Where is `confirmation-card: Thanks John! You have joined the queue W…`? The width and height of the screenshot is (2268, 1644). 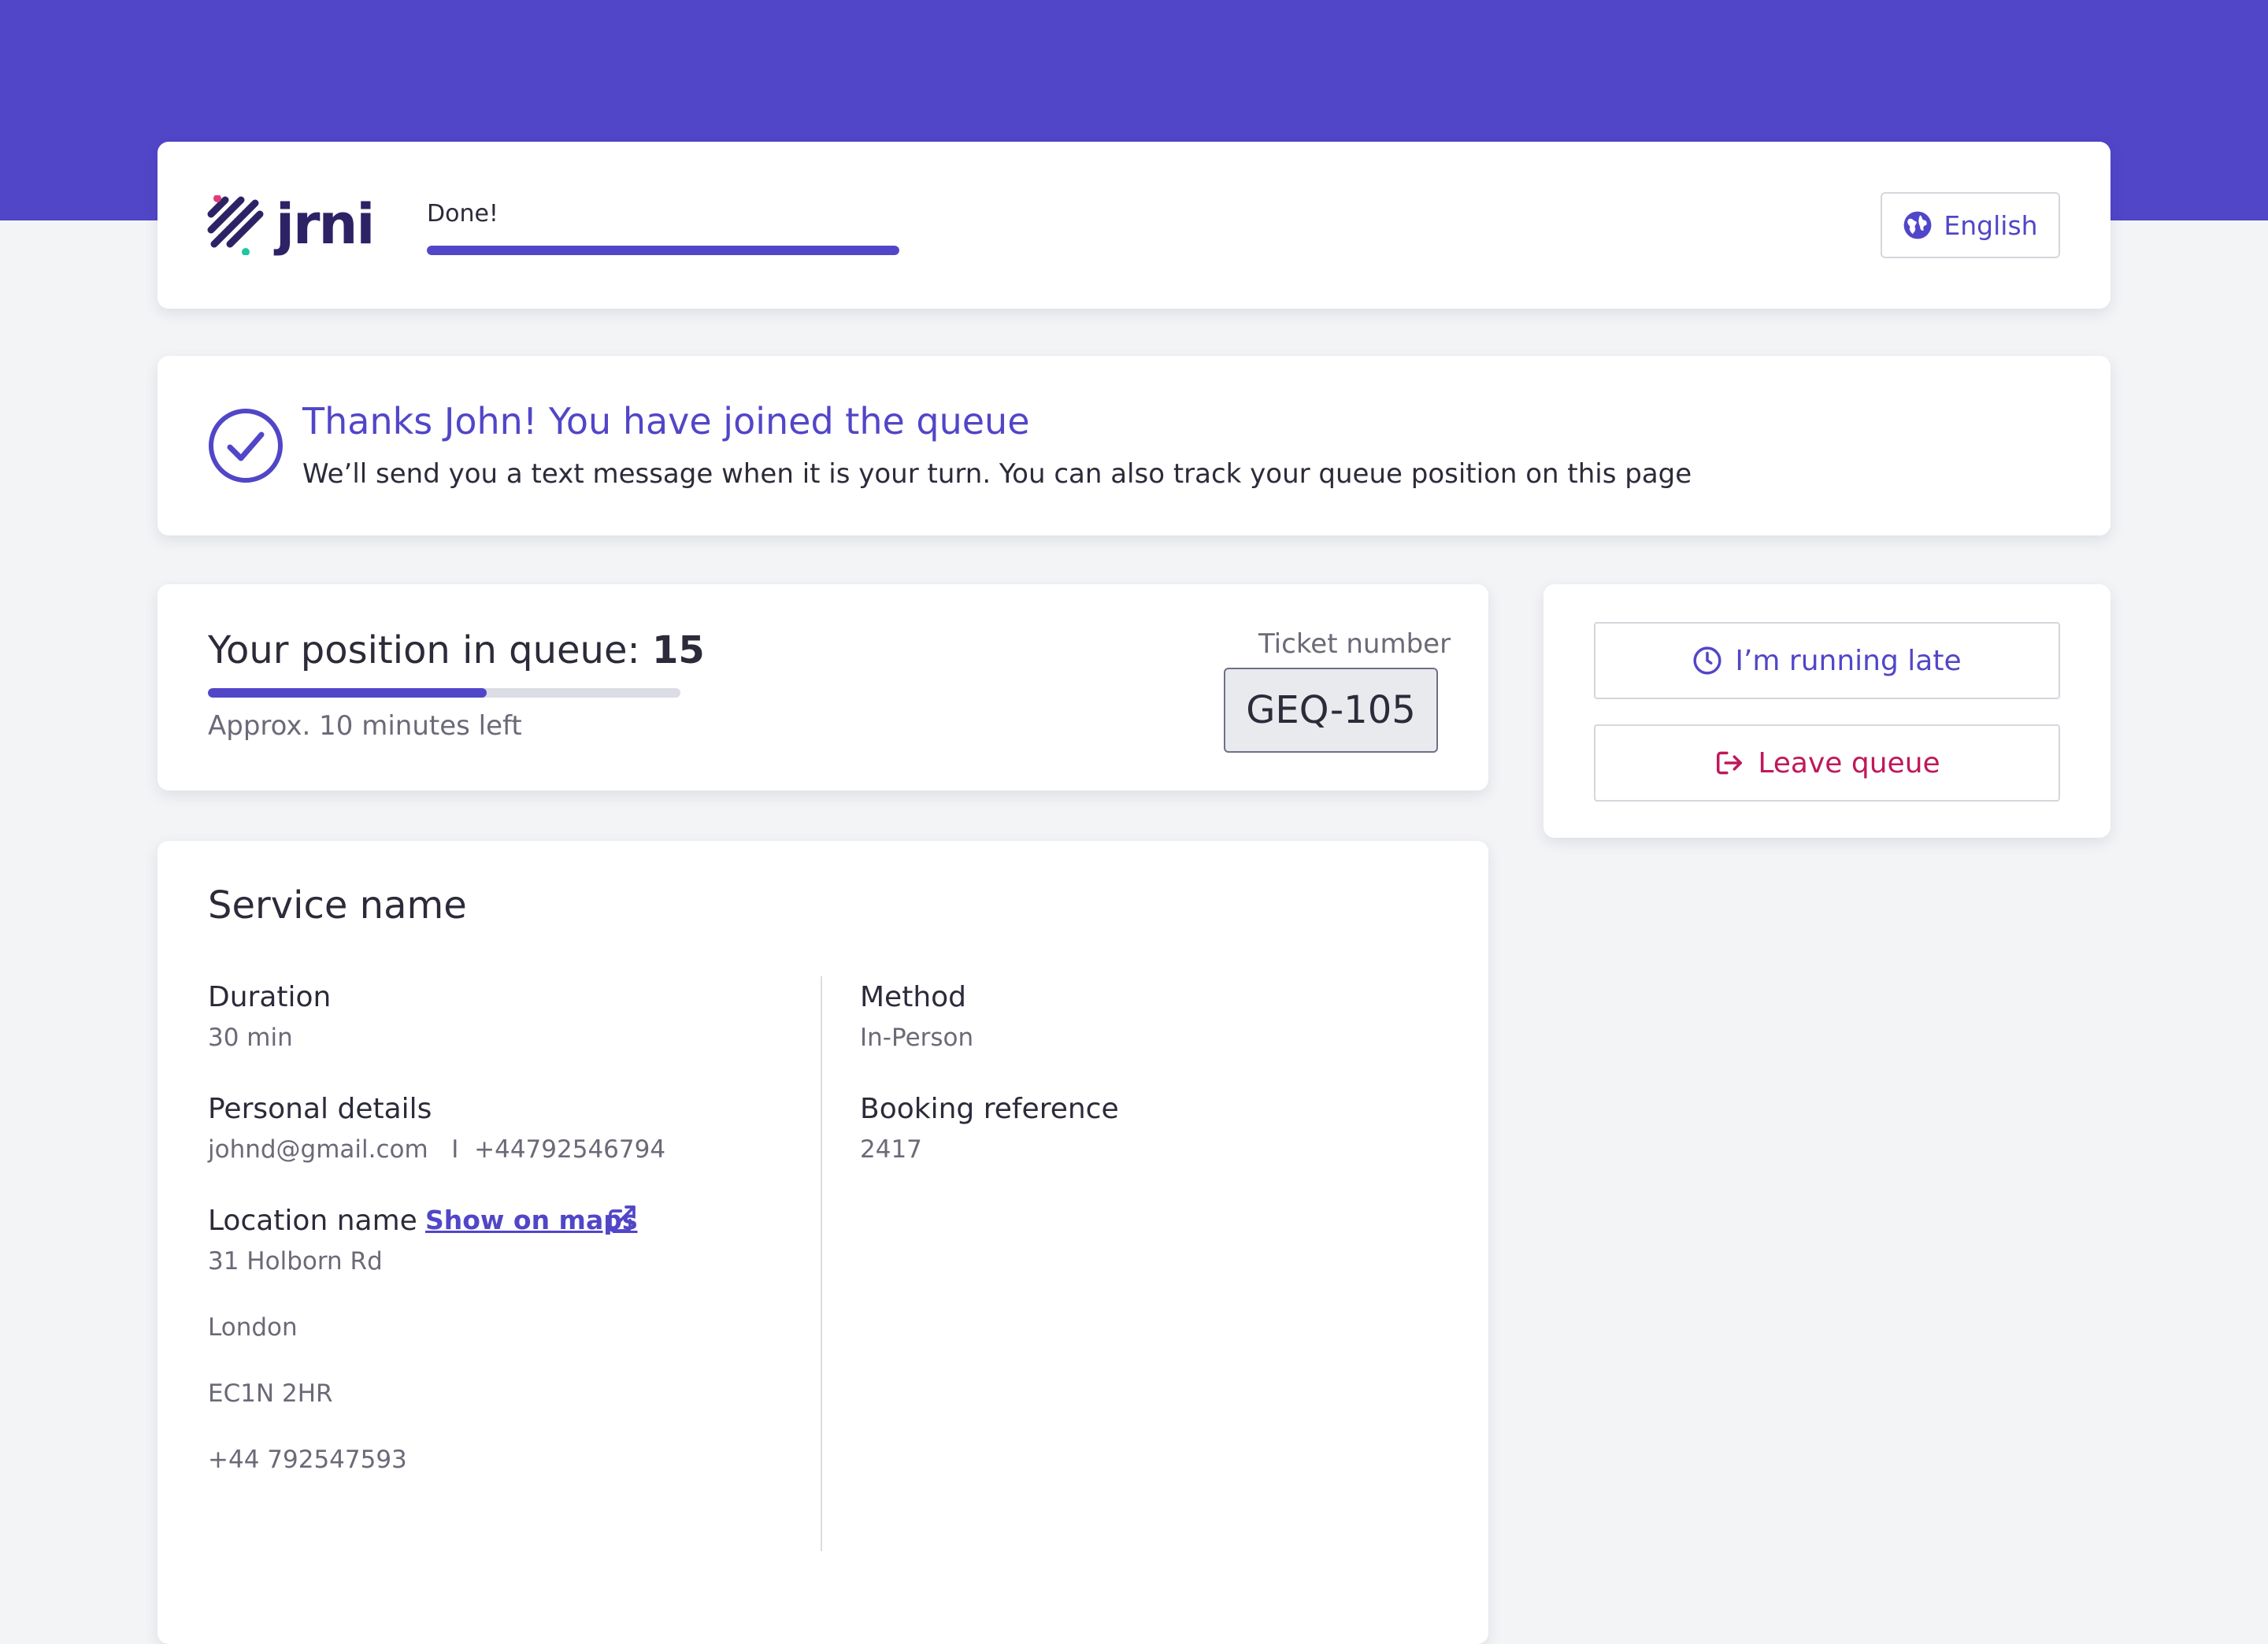
confirmation-card: Thanks John! You have joined the queue W… is located at coordinates (1134, 445).